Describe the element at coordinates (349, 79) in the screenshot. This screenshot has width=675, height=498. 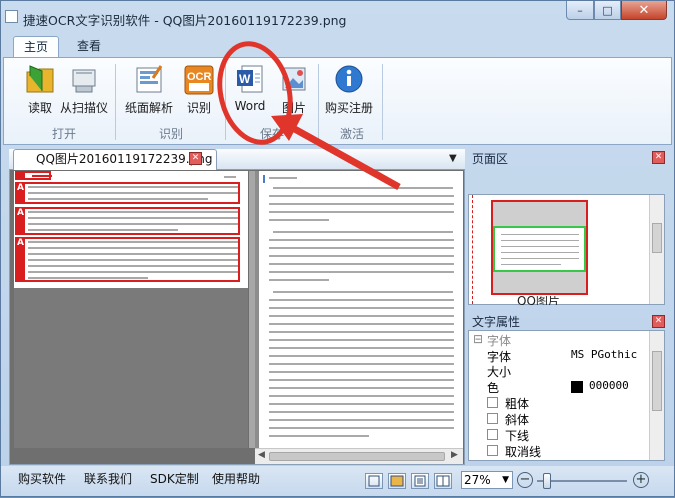
I see `info-icon` at that location.